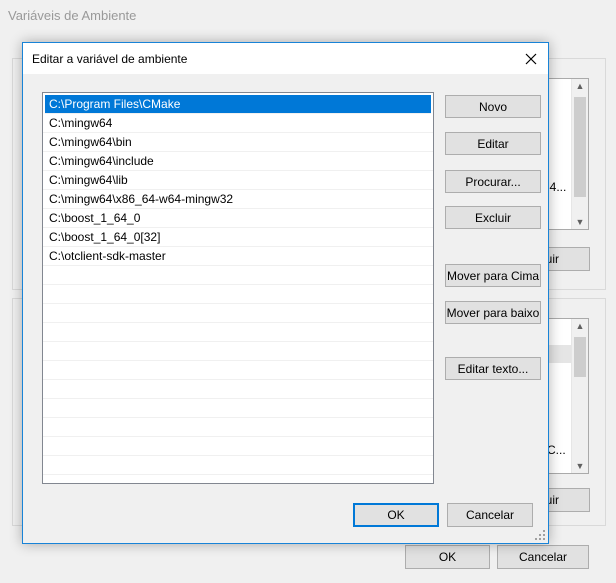 The height and width of the screenshot is (583, 616). I want to click on path-list-item: C:\boost_1_64_0[32], so click(238, 237).